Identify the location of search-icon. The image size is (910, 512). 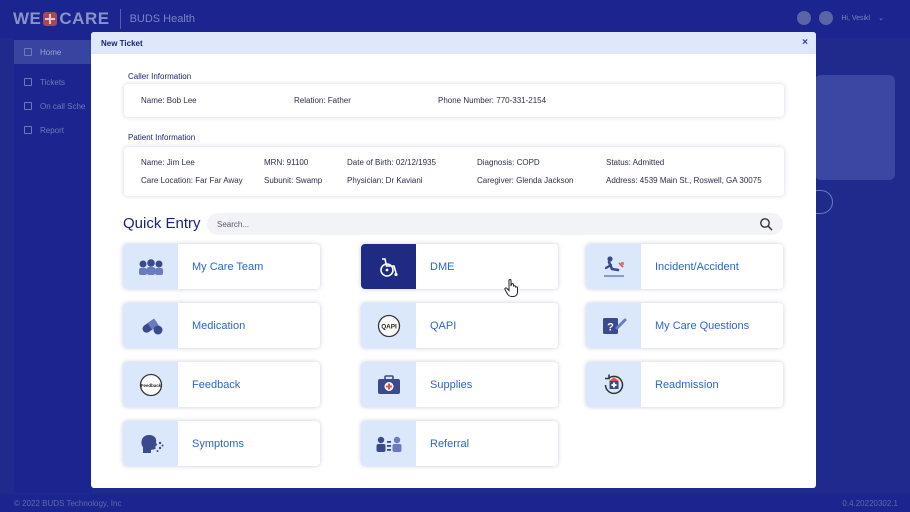
(766, 224).